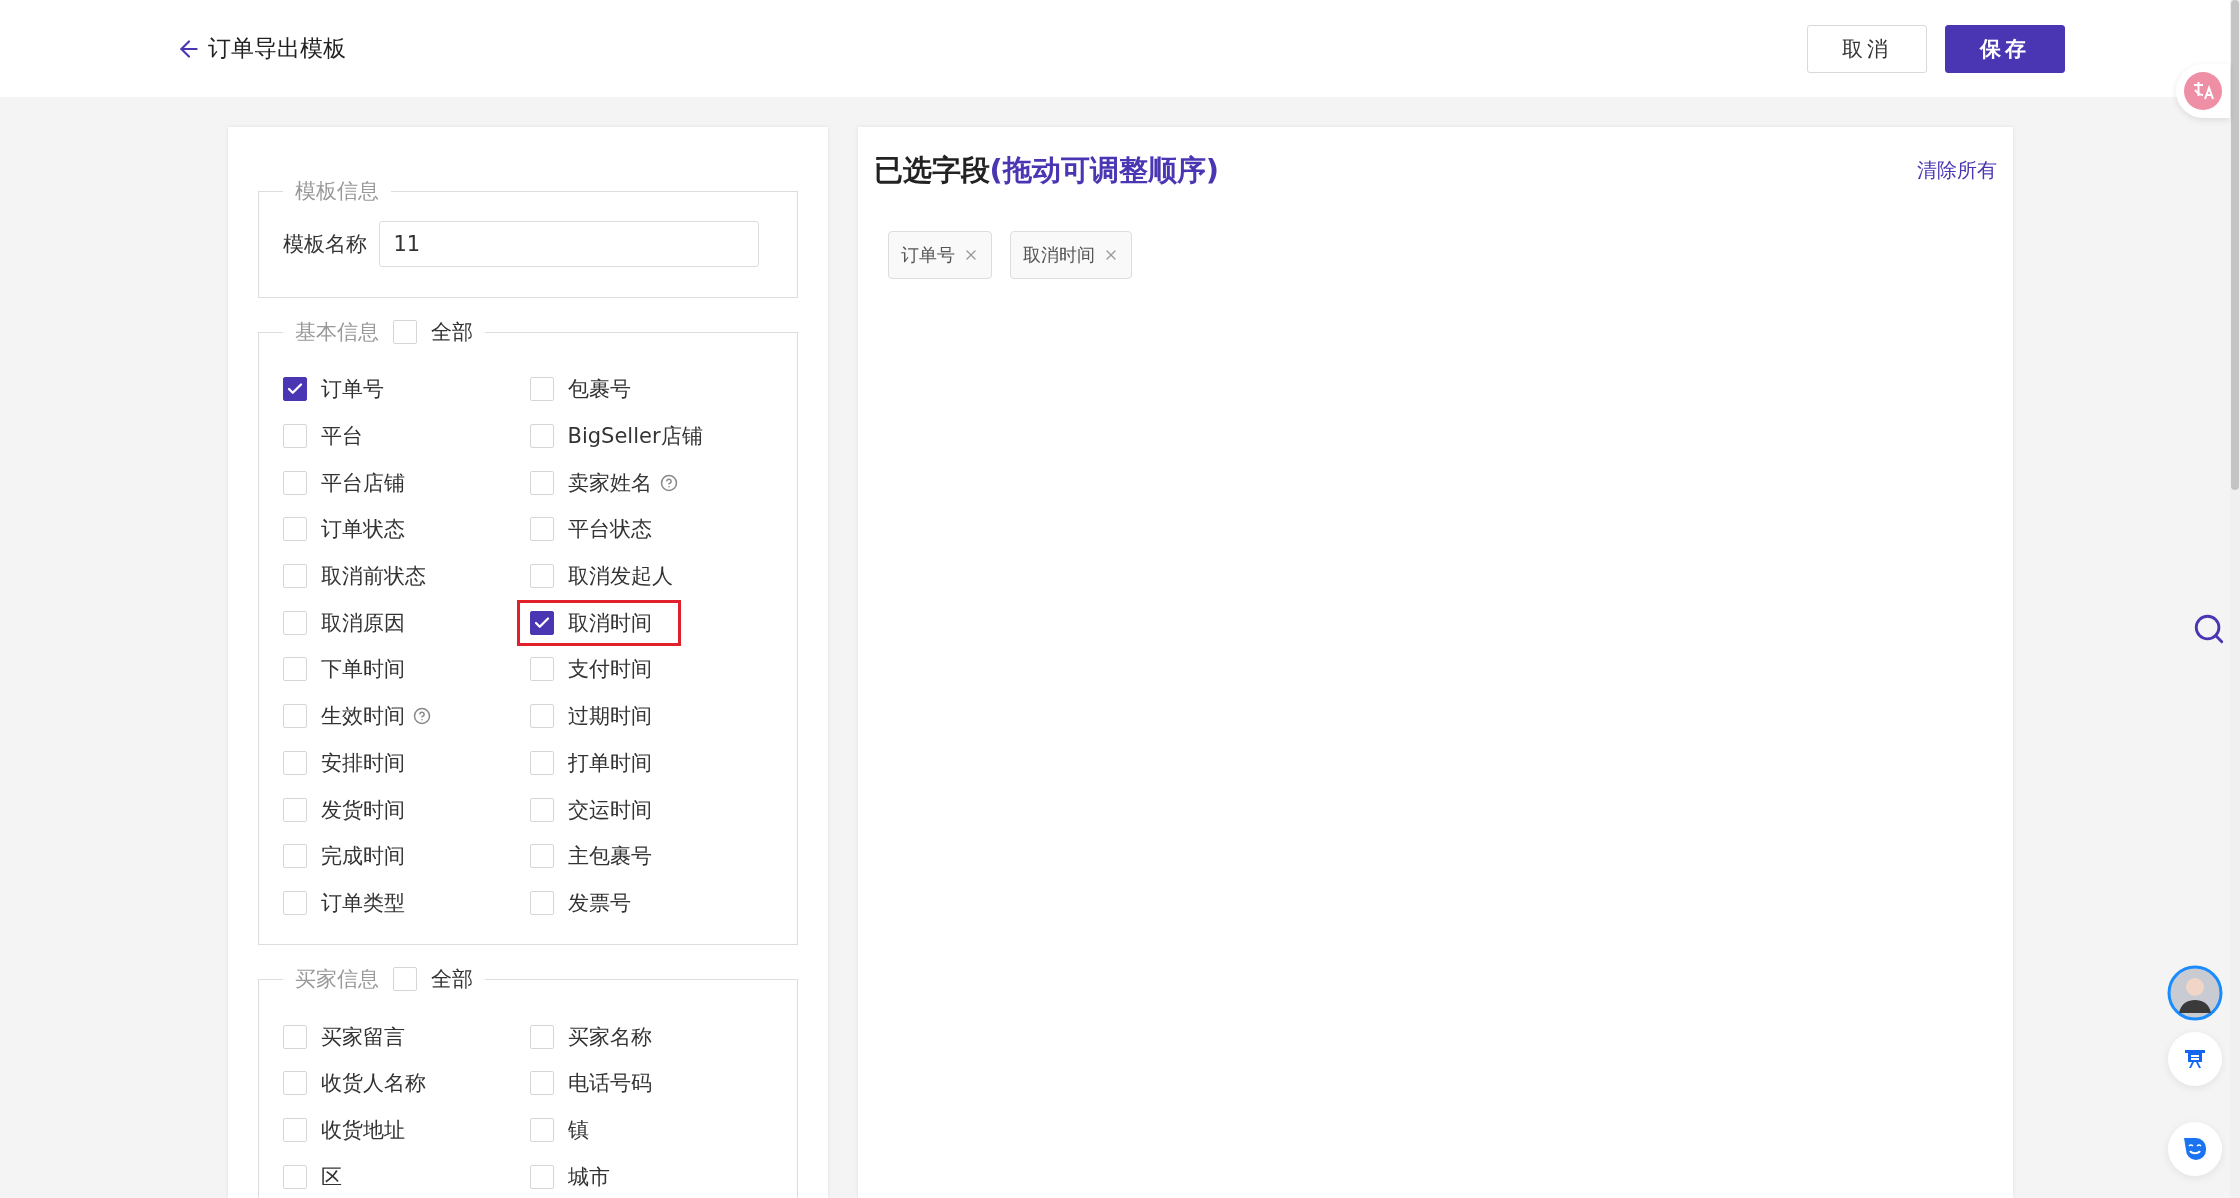 The width and height of the screenshot is (2240, 1198). Describe the element at coordinates (373, 1083) in the screenshot. I see `checkbox-label: 收货人名称` at that location.